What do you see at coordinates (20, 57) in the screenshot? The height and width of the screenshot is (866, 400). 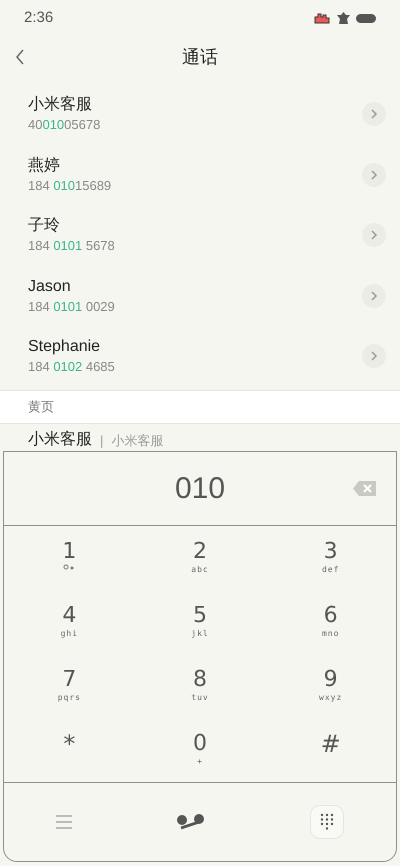 I see `back-icon` at bounding box center [20, 57].